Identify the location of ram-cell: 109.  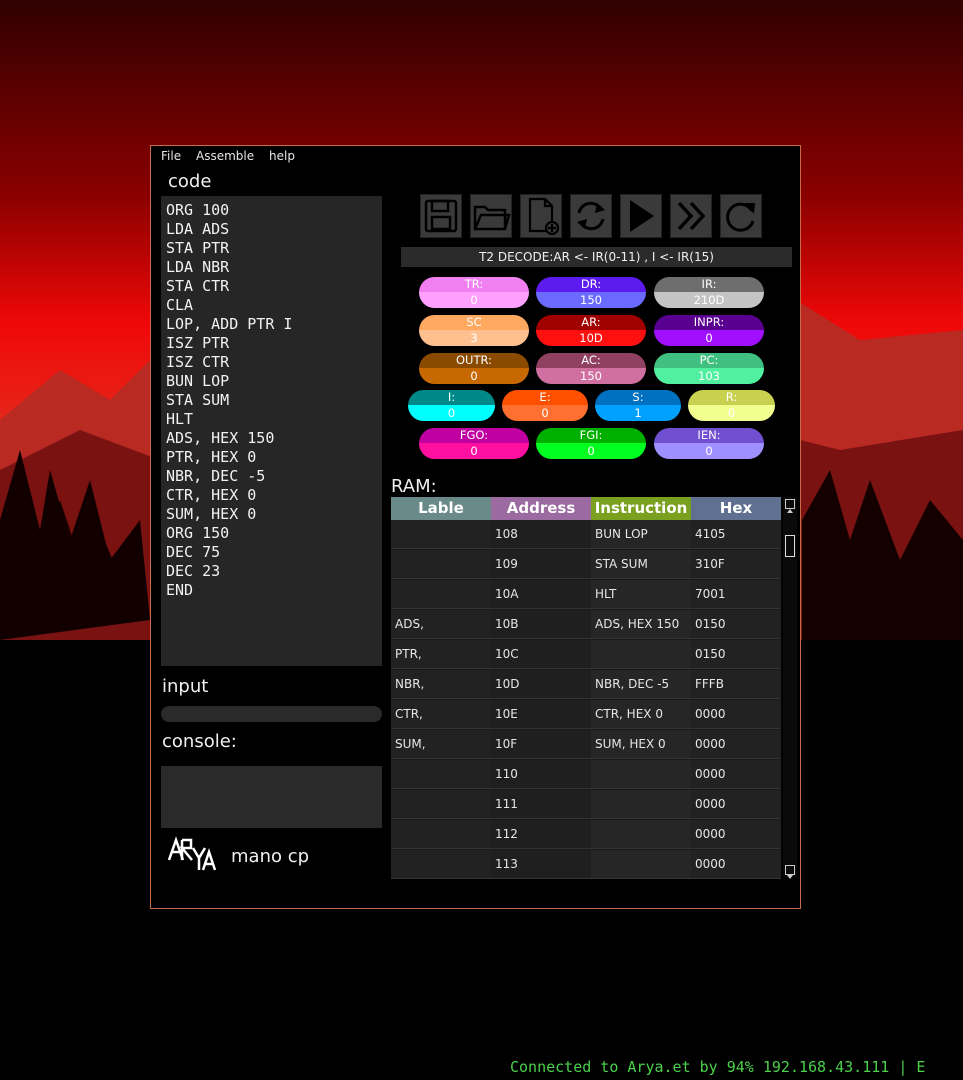
(541, 564).